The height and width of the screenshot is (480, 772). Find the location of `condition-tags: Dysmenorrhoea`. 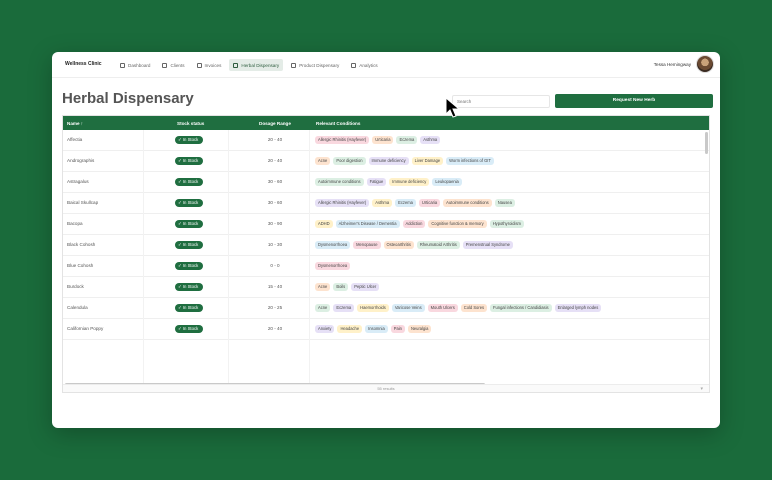

condition-tags: Dysmenorrhoea is located at coordinates (333, 266).